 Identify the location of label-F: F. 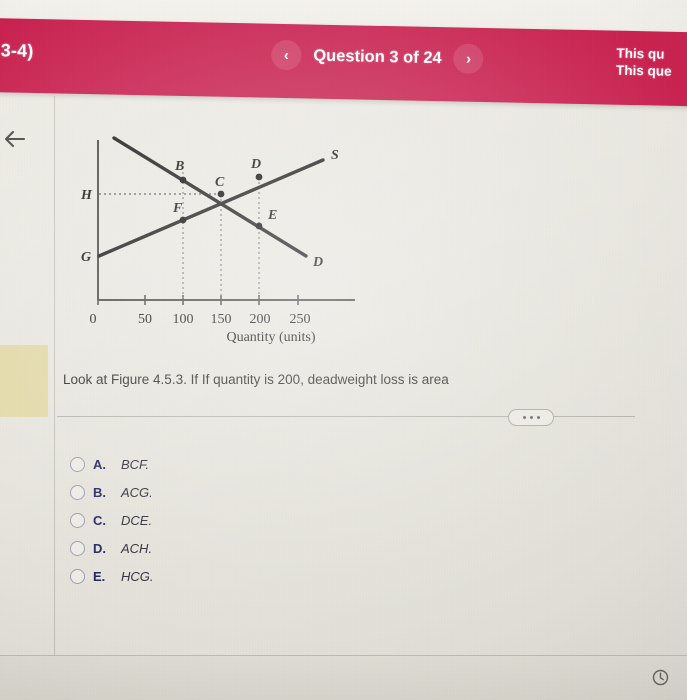
(177, 208).